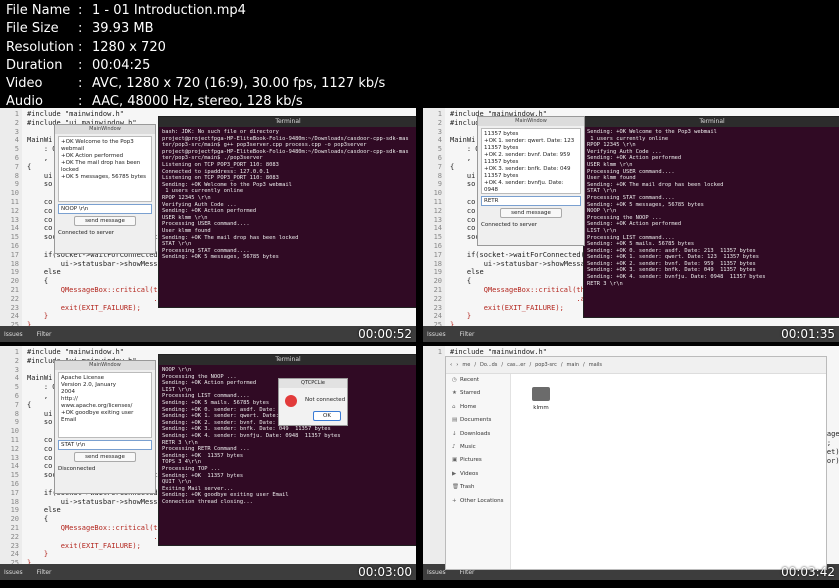 This screenshot has height=588, width=839. I want to click on back-icon: ‹, so click(451, 365).